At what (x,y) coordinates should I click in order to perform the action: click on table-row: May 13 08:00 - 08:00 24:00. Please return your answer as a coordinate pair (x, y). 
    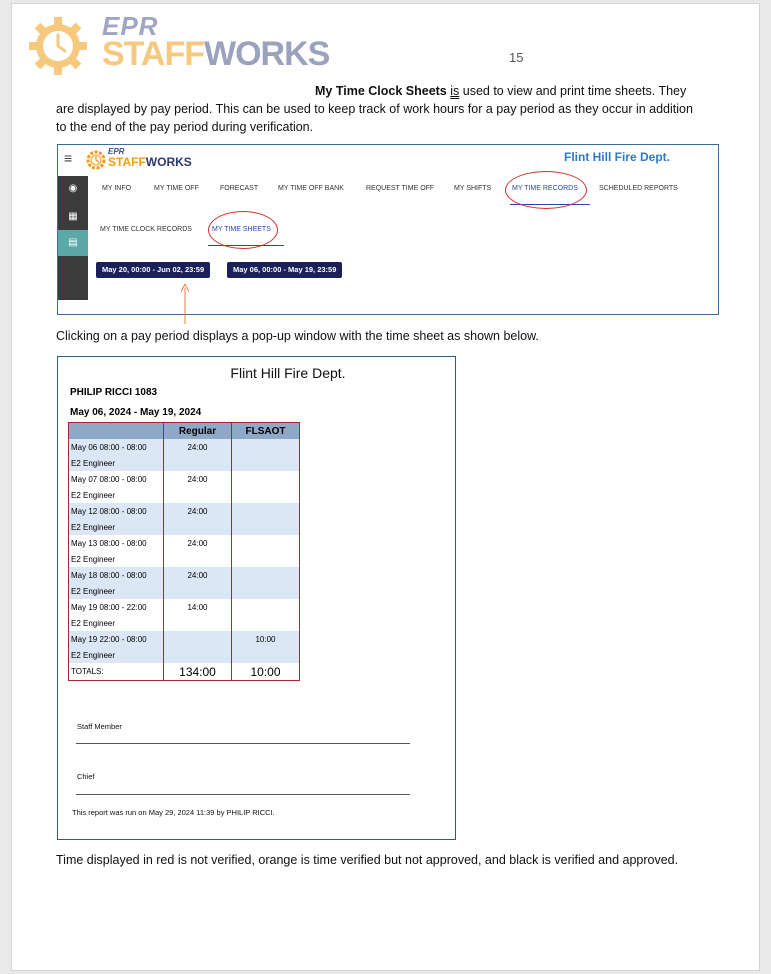
    Looking at the image, I should click on (184, 543).